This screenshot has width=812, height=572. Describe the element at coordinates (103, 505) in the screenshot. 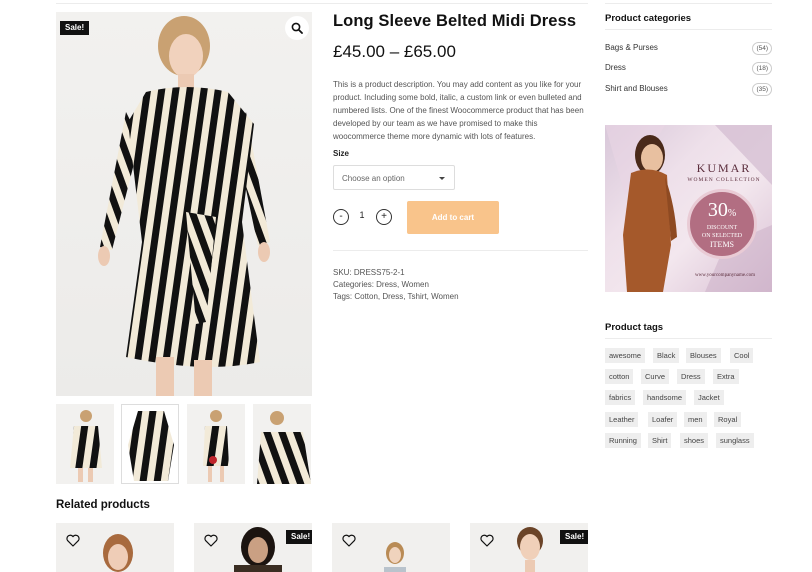

I see `related-products-title: Related products` at that location.